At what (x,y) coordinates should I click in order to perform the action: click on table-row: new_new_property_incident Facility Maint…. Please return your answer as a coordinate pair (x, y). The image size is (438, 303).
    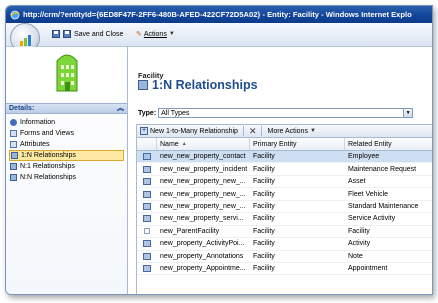
    Looking at the image, I should click on (284, 169).